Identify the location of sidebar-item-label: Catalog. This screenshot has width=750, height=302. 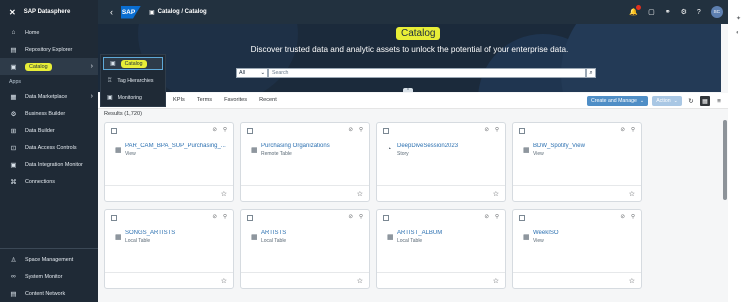
(38, 66).